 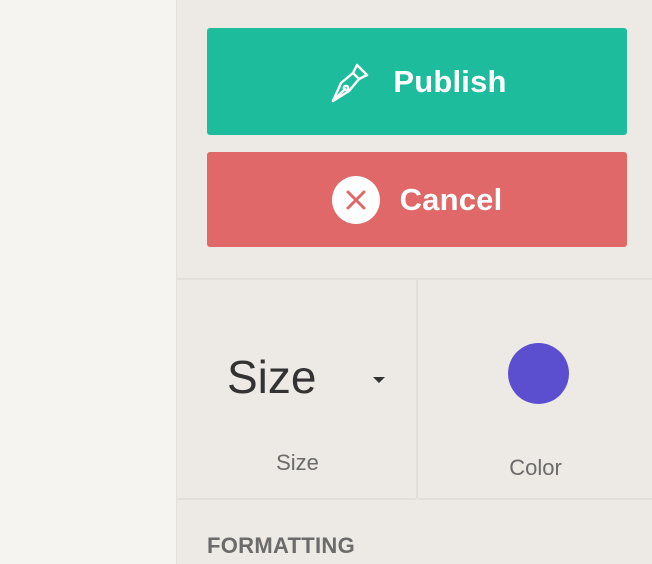 I want to click on publish-label: Publish, so click(x=450, y=81).